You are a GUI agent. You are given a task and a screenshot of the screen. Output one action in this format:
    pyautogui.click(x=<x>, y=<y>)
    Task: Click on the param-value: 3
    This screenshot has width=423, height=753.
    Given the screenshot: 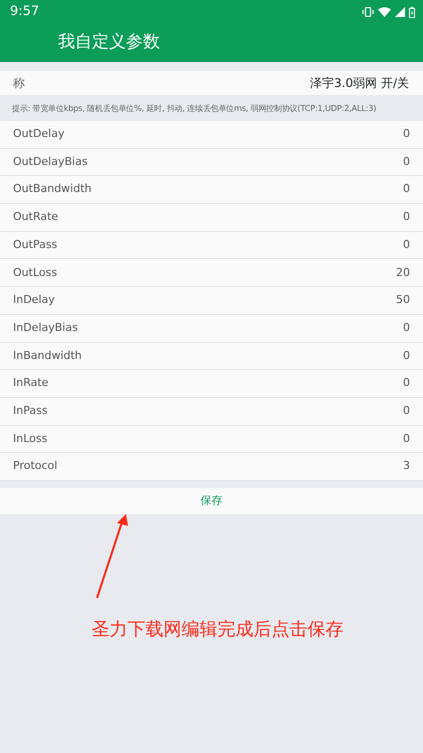 What is the action you would take?
    pyautogui.click(x=406, y=466)
    